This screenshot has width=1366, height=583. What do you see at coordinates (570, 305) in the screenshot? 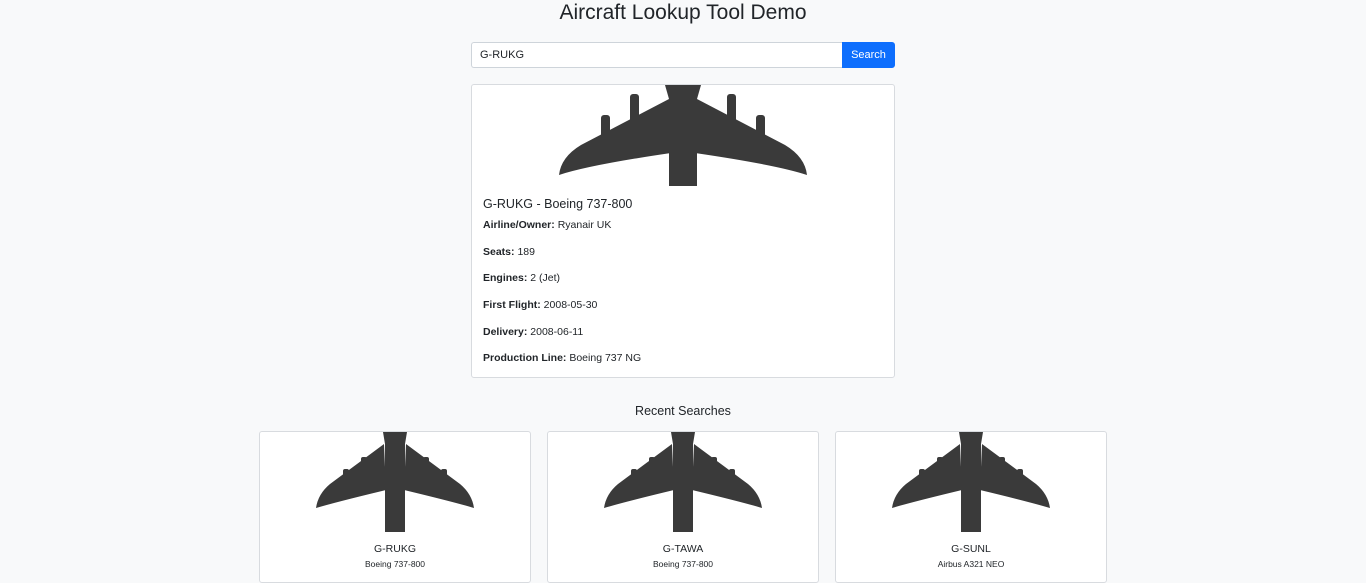
I see `field-value: 2008-05-30` at bounding box center [570, 305].